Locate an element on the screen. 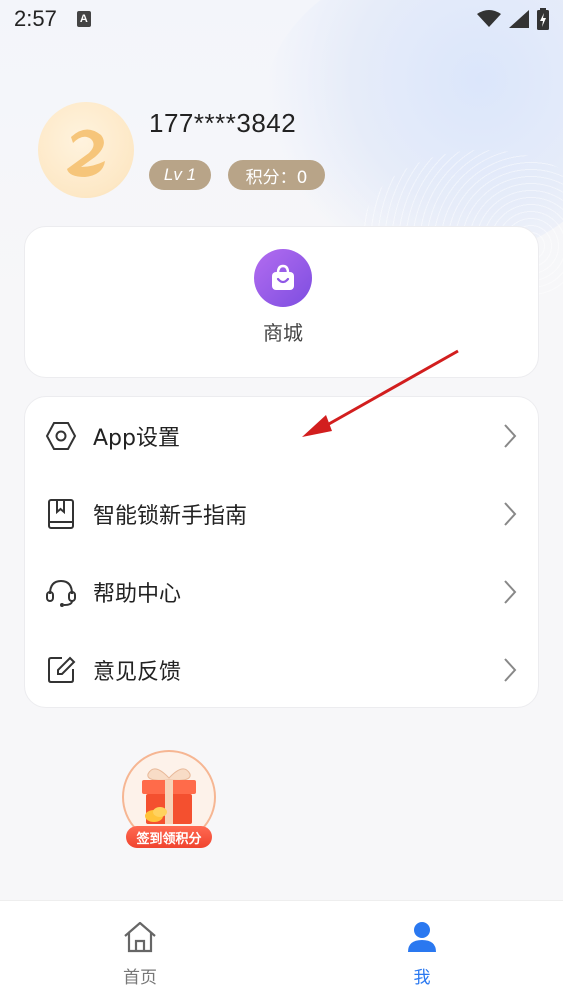 Image resolution: width=563 pixels, height=1002 pixels. tab-home-label: 首页 is located at coordinates (140, 978).